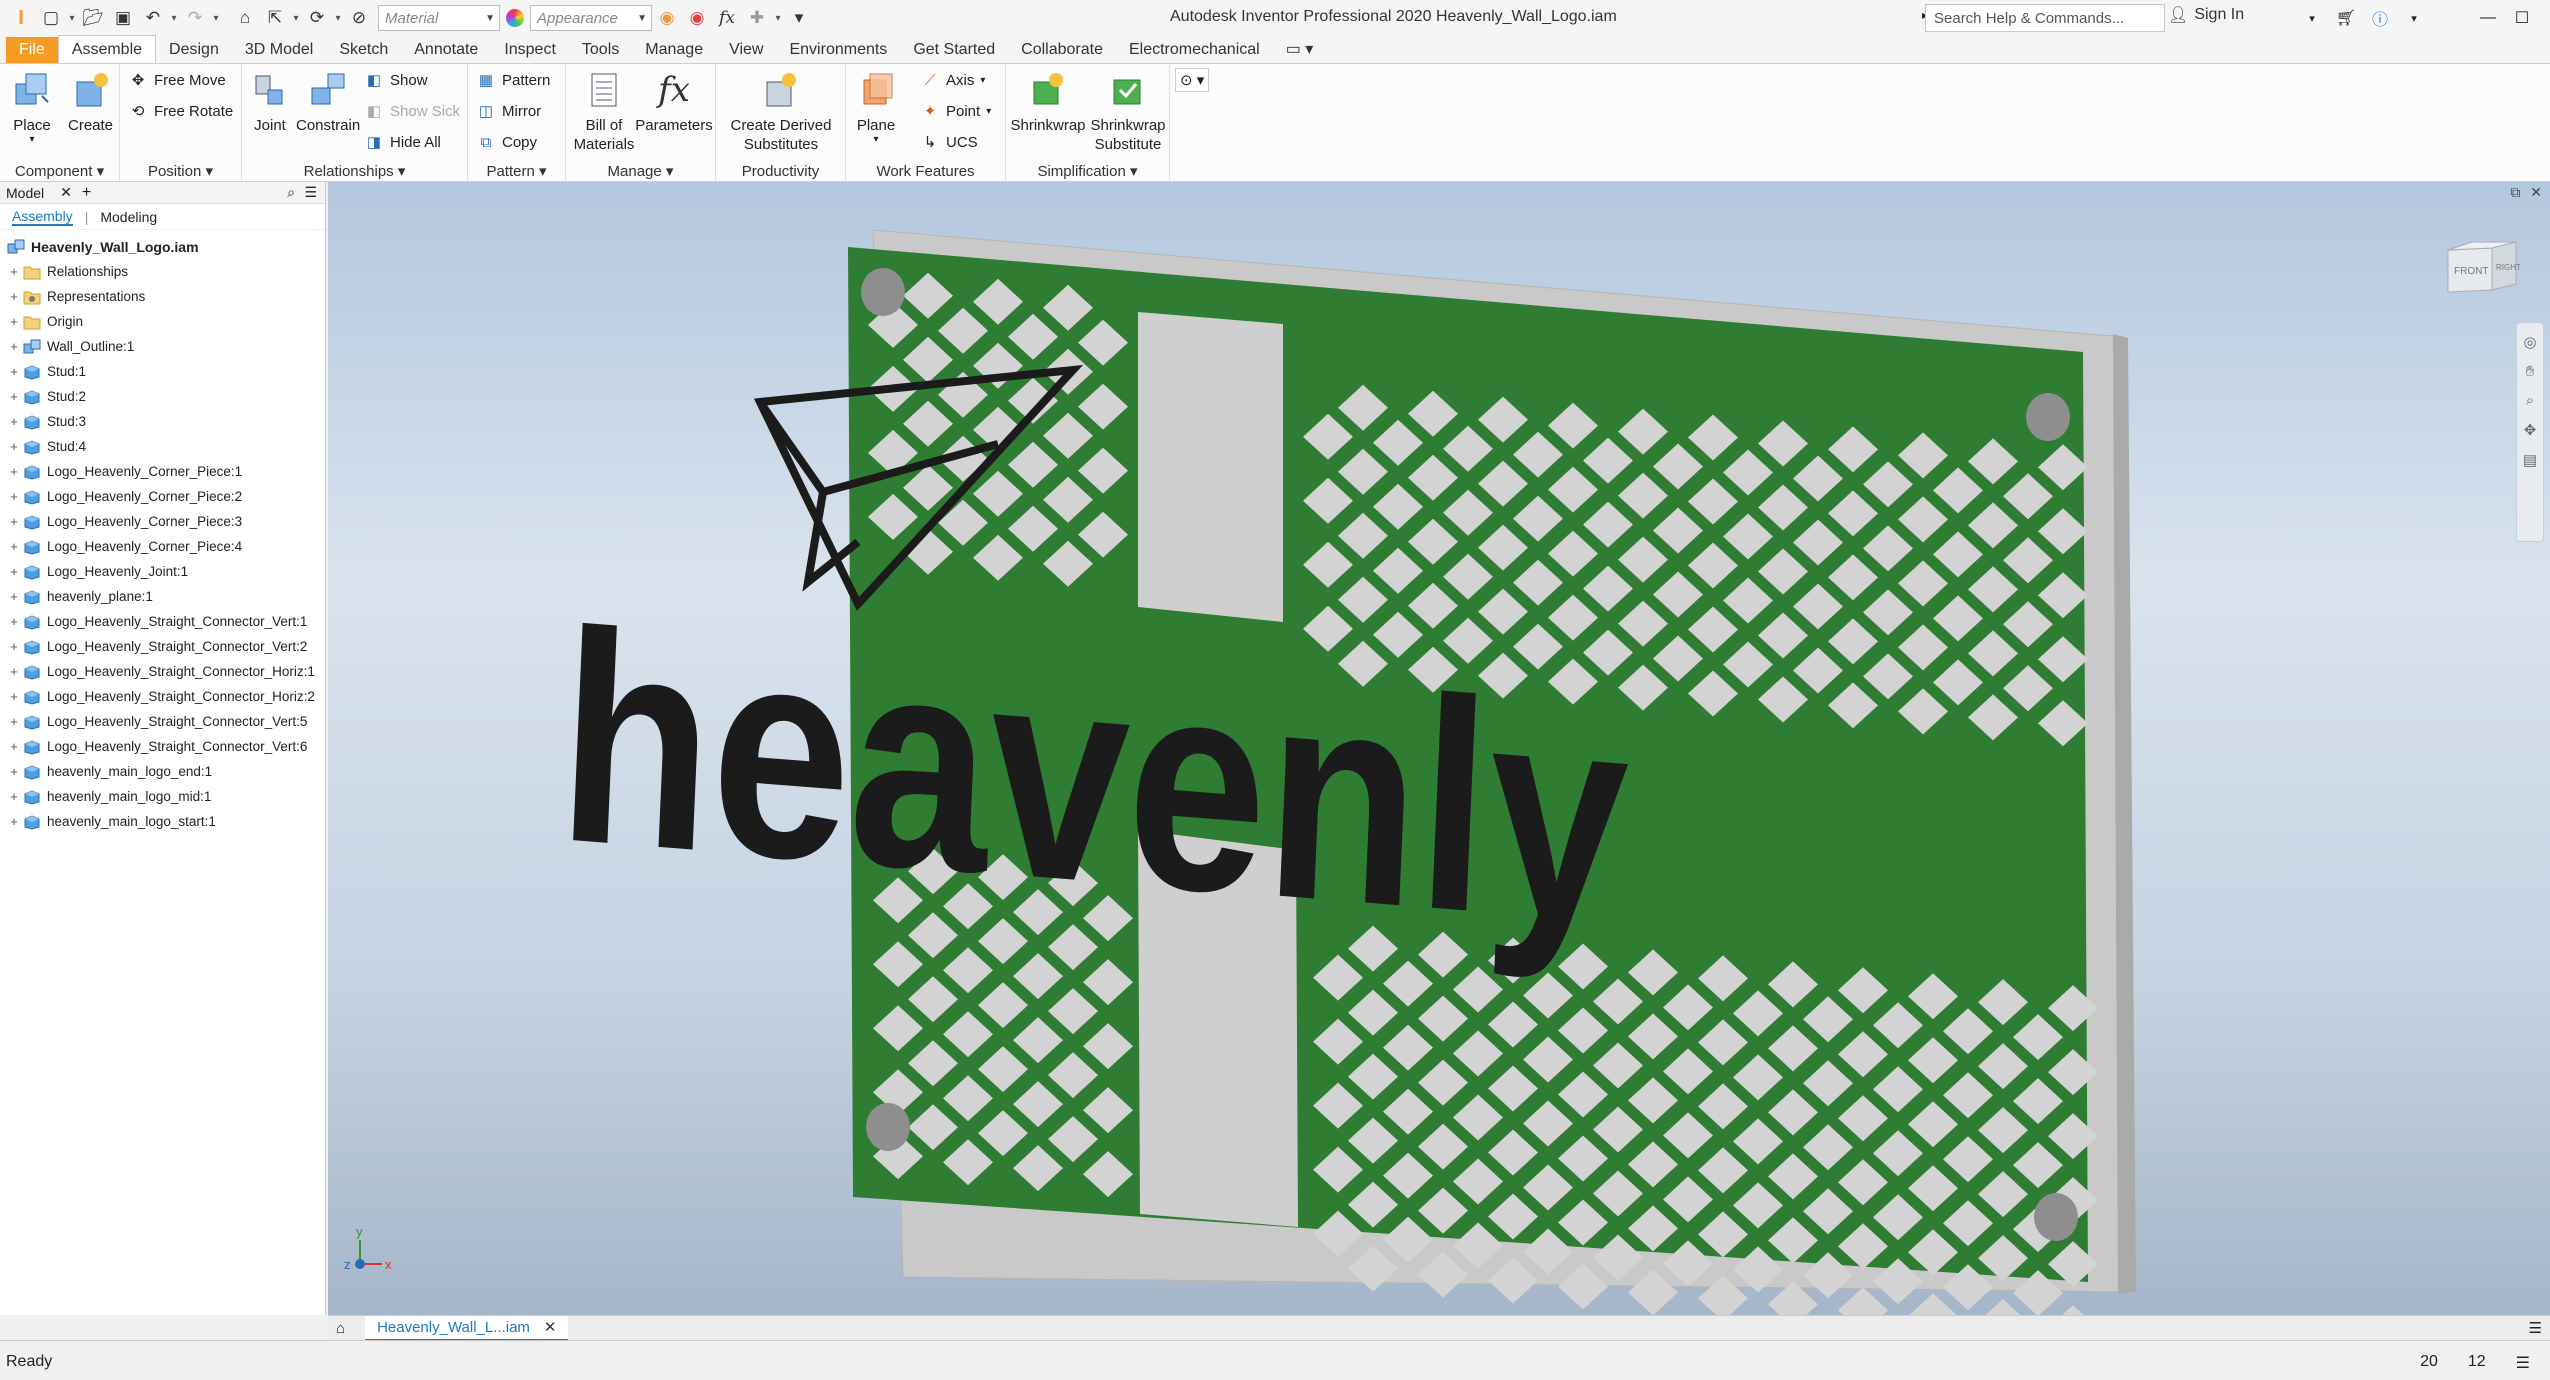  What do you see at coordinates (953, 80) in the screenshot?
I see `axis-button: ⟋ Axis ▾` at bounding box center [953, 80].